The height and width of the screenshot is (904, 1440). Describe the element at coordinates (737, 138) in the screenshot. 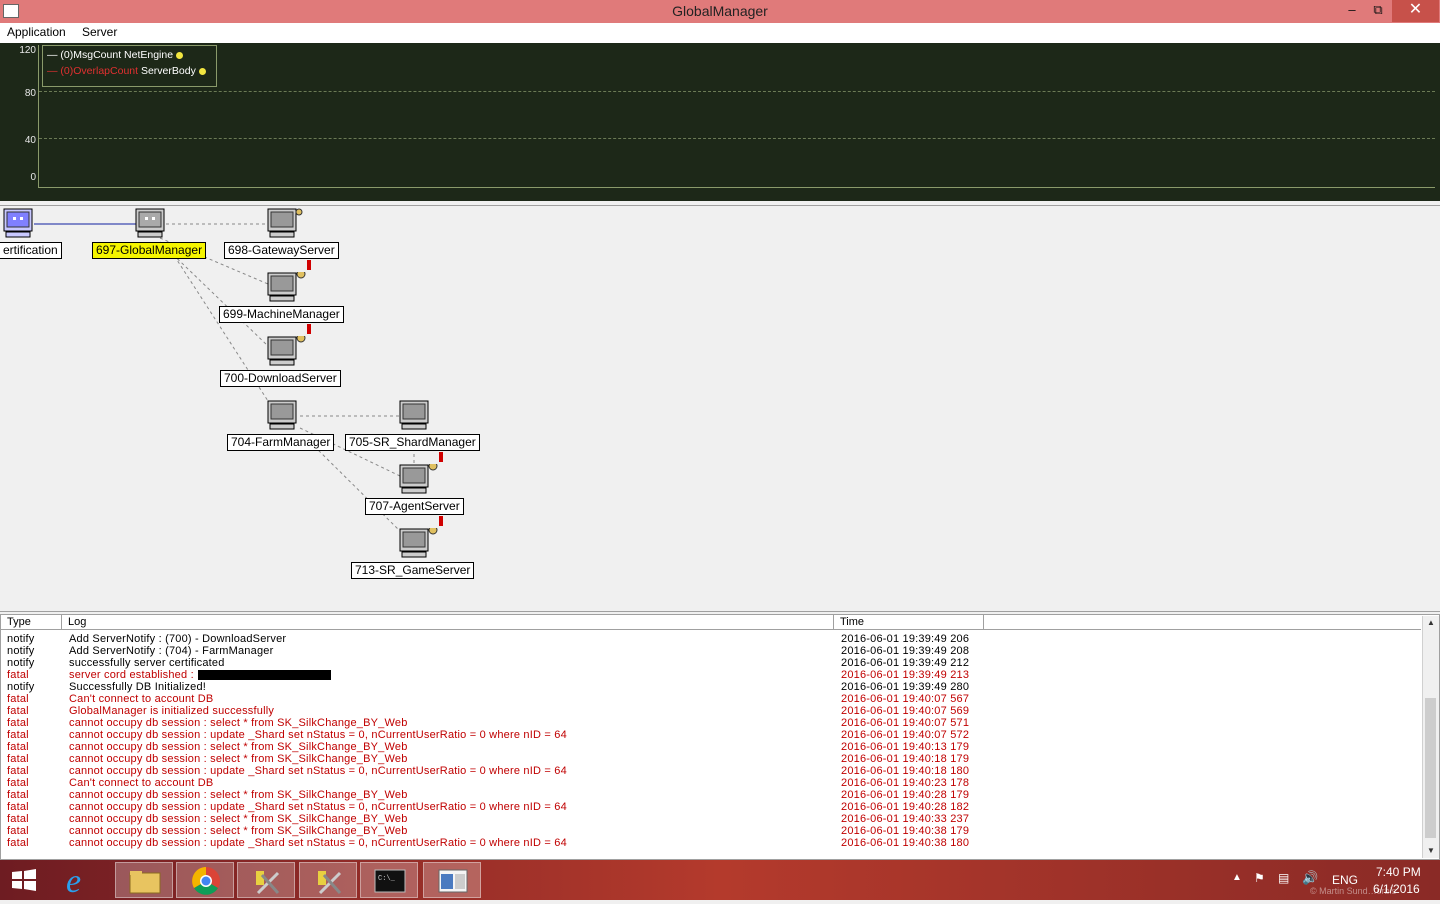

I see `gridline` at that location.